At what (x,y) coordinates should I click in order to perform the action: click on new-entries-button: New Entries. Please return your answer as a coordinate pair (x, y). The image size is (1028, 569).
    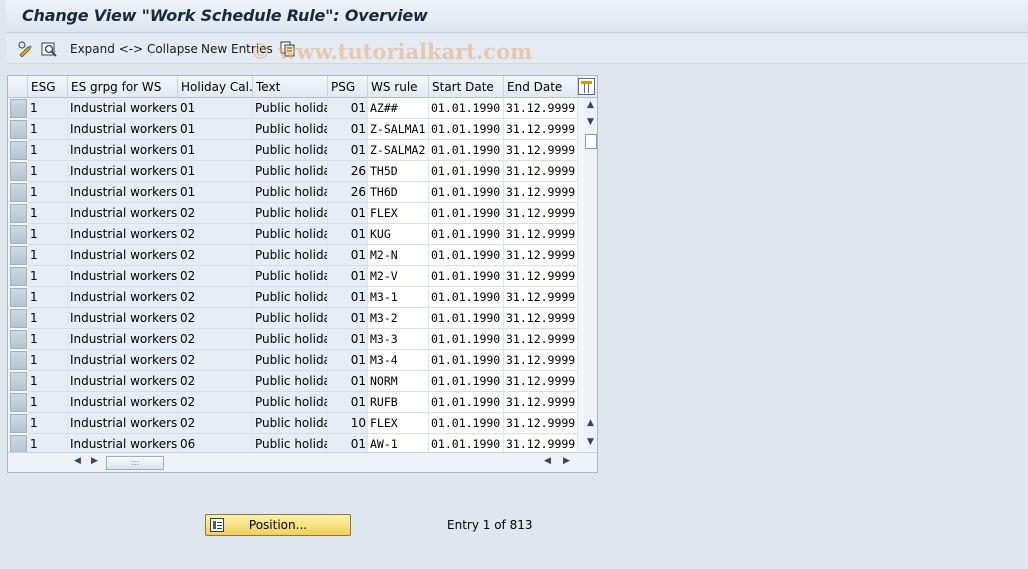
    Looking at the image, I should click on (237, 49).